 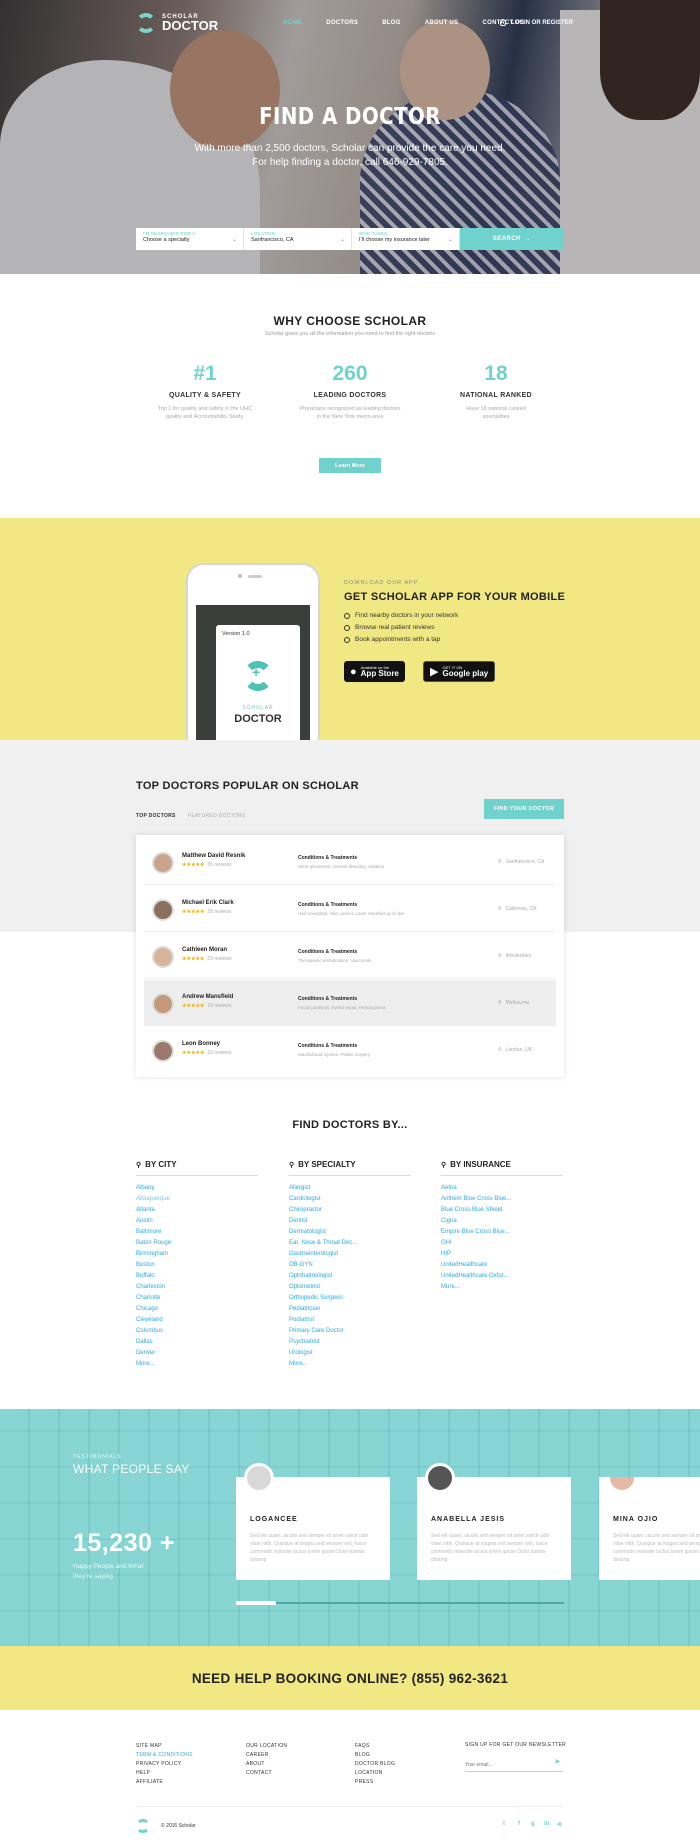 I want to click on find-by-link: Columbus, so click(x=197, y=1331).